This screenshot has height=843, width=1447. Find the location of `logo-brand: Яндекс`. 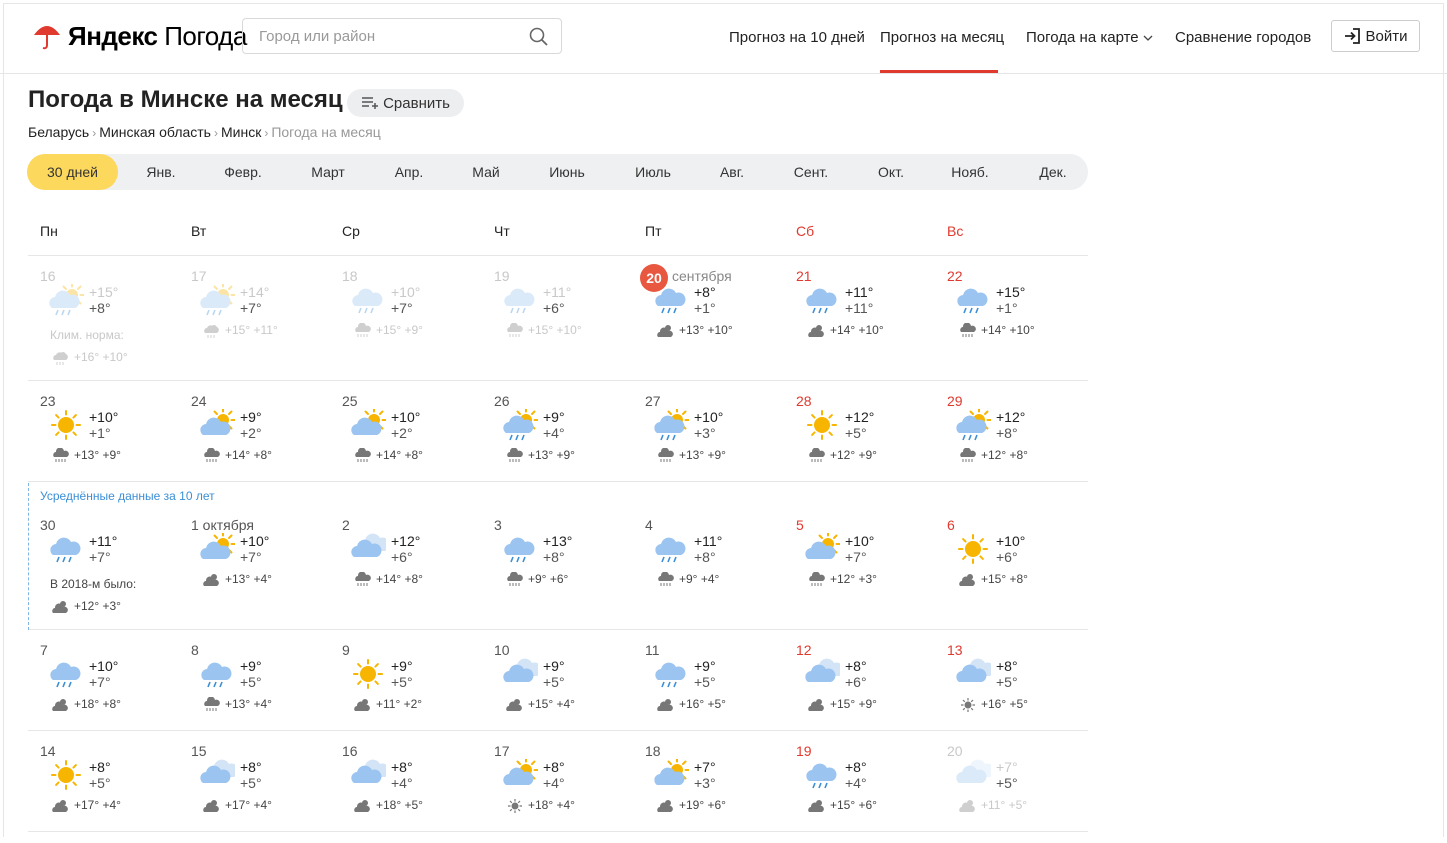

logo-brand: Яндекс is located at coordinates (113, 35).